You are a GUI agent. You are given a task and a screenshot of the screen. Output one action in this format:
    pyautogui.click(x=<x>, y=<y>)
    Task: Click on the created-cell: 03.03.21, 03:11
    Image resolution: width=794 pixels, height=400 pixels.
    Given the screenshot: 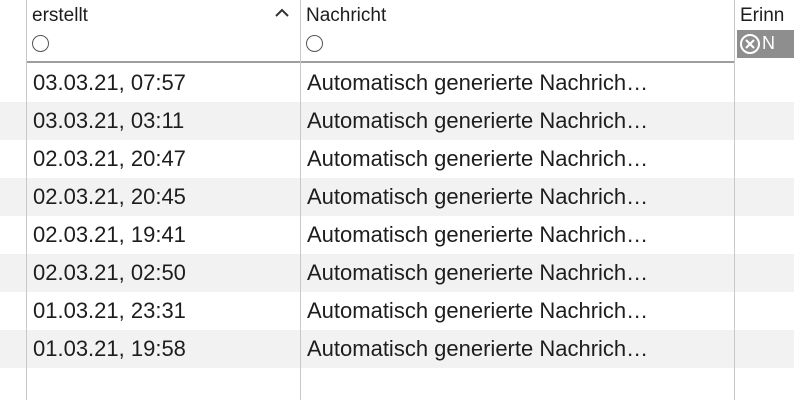 What is the action you would take?
    pyautogui.click(x=109, y=120)
    